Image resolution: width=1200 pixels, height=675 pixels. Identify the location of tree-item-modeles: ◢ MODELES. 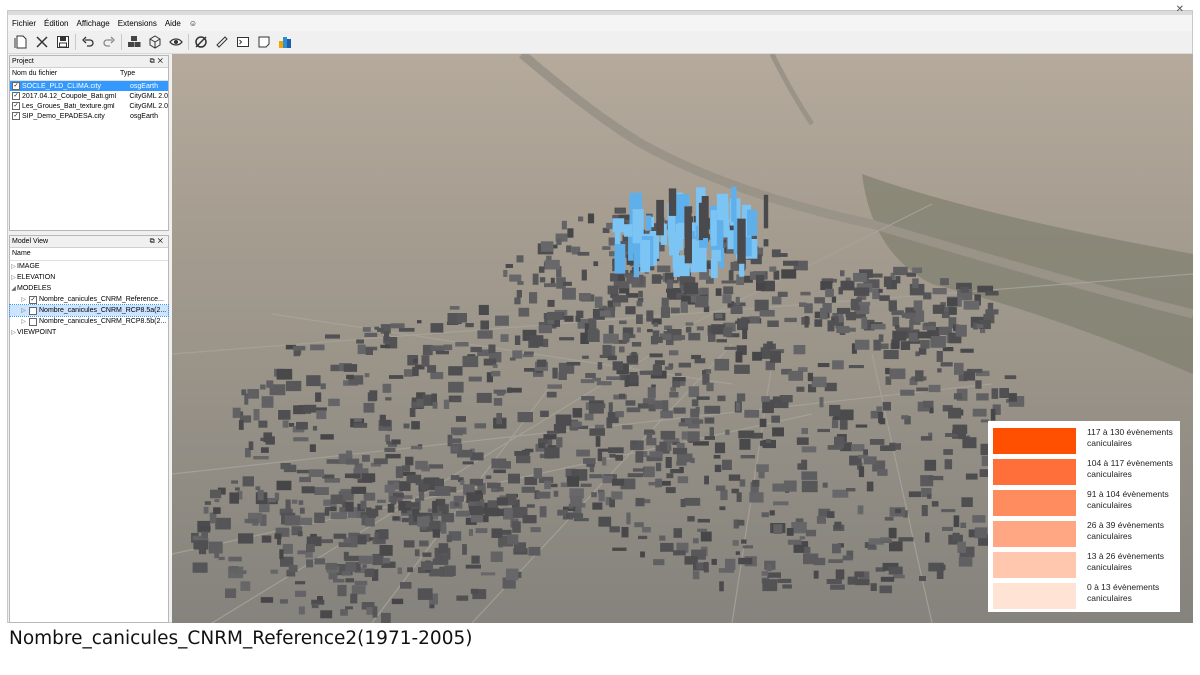
(89, 288).